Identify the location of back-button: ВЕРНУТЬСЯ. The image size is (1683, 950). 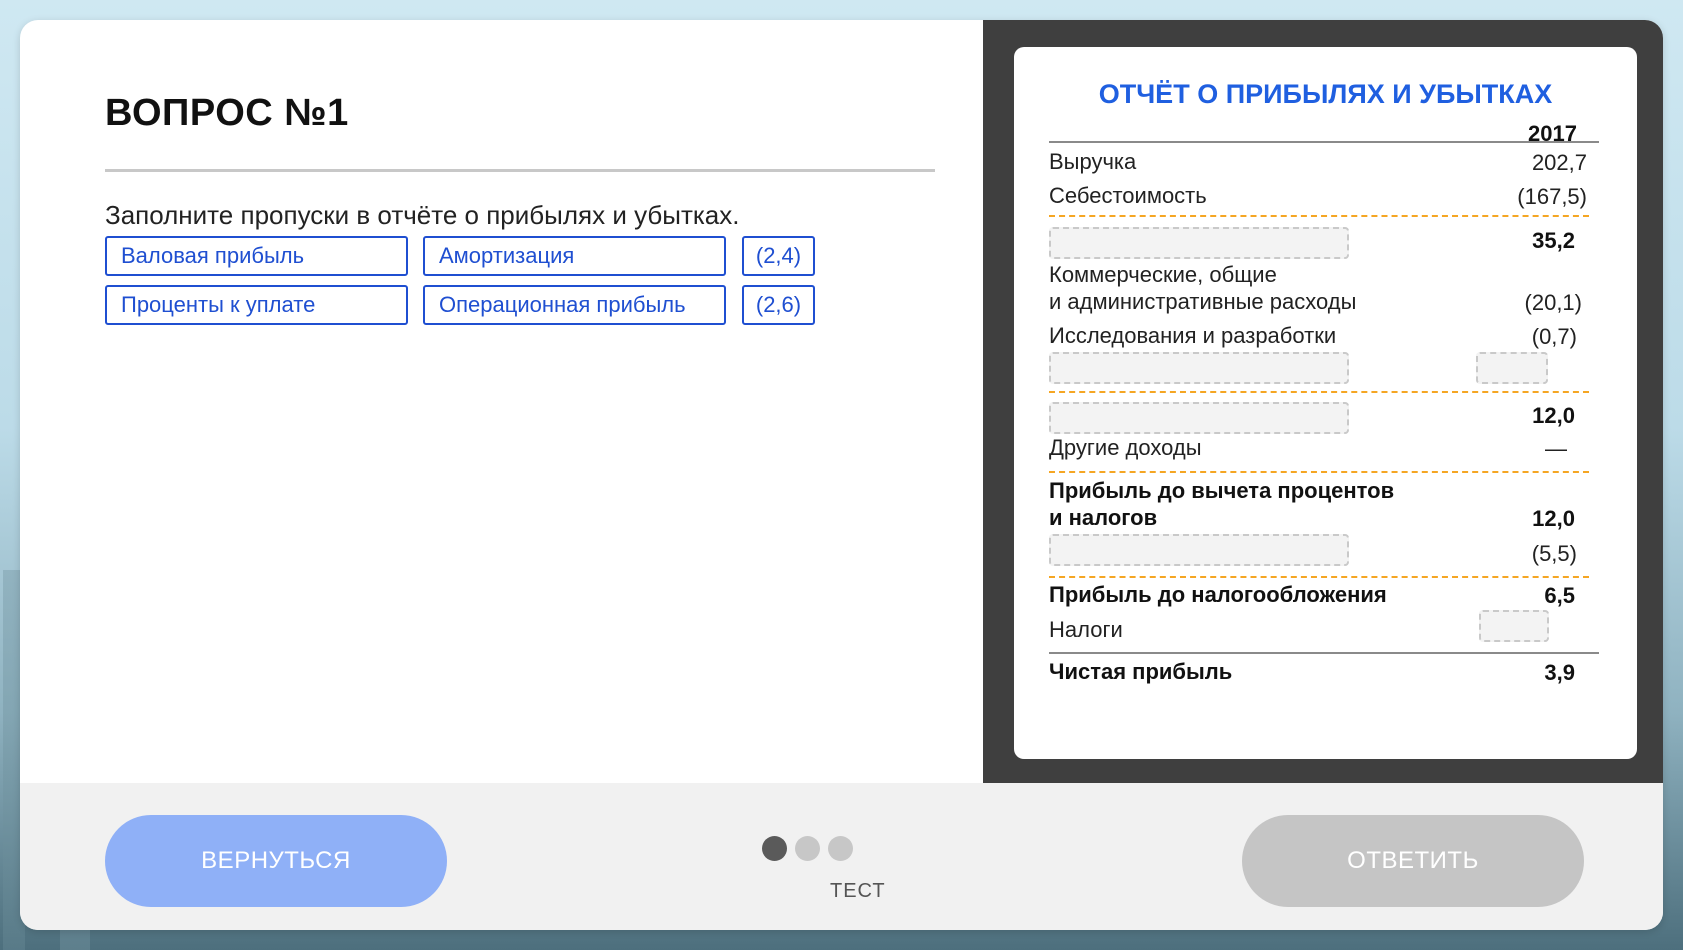
(276, 861).